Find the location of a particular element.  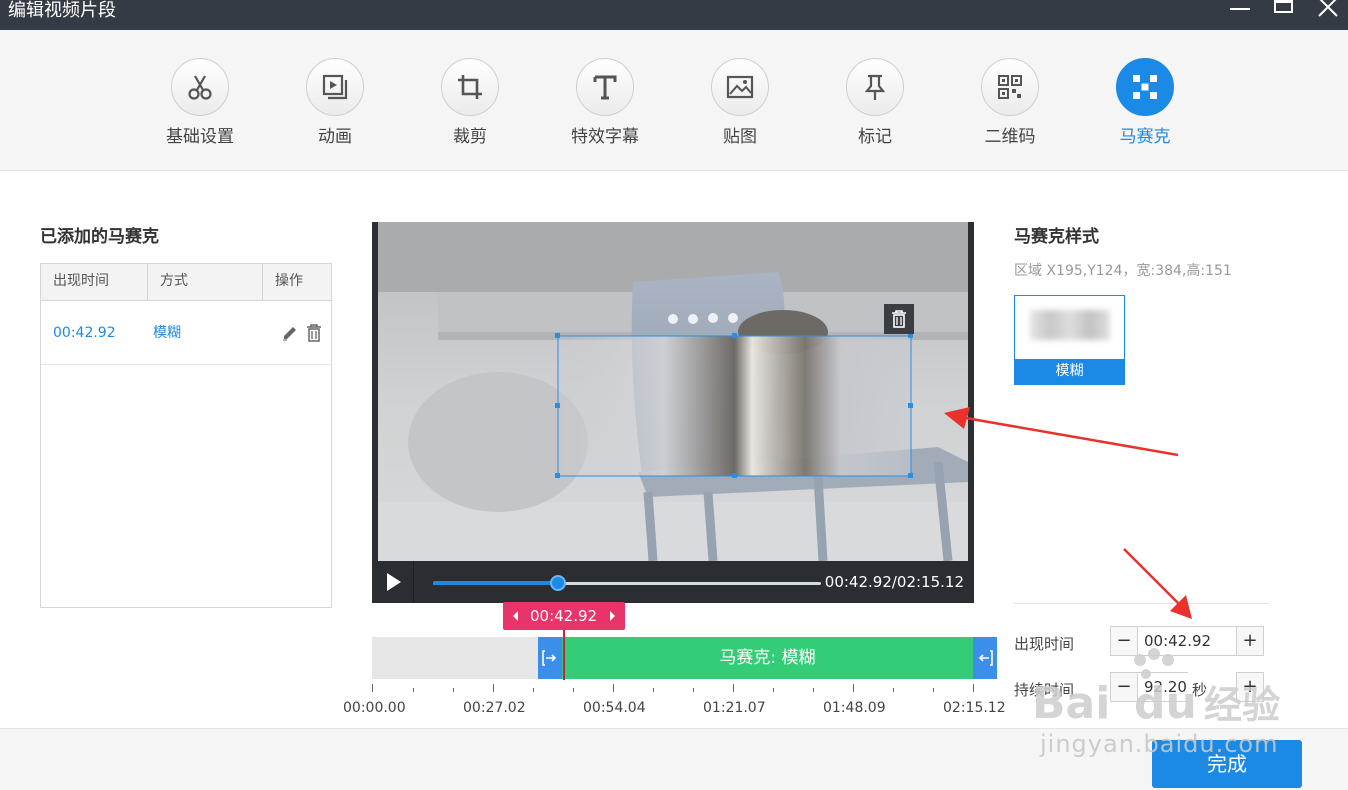

player-controls: 00:42.92/02:15.12 is located at coordinates (673, 582).